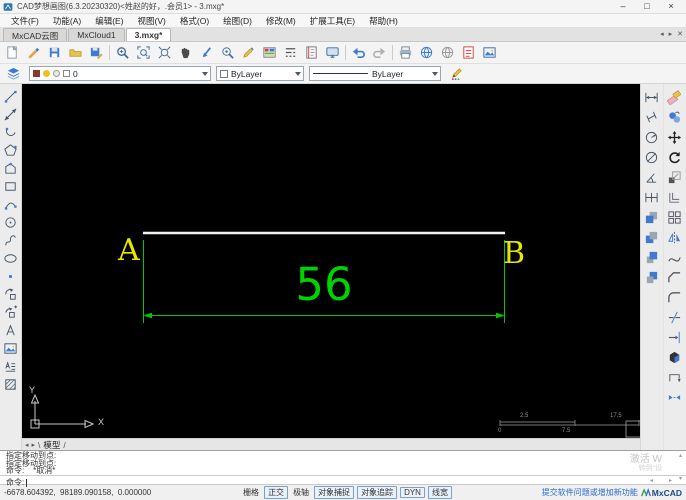 Image resolution: width=686 pixels, height=500 pixels. I want to click on draw-order-front-icon, so click(652, 217).